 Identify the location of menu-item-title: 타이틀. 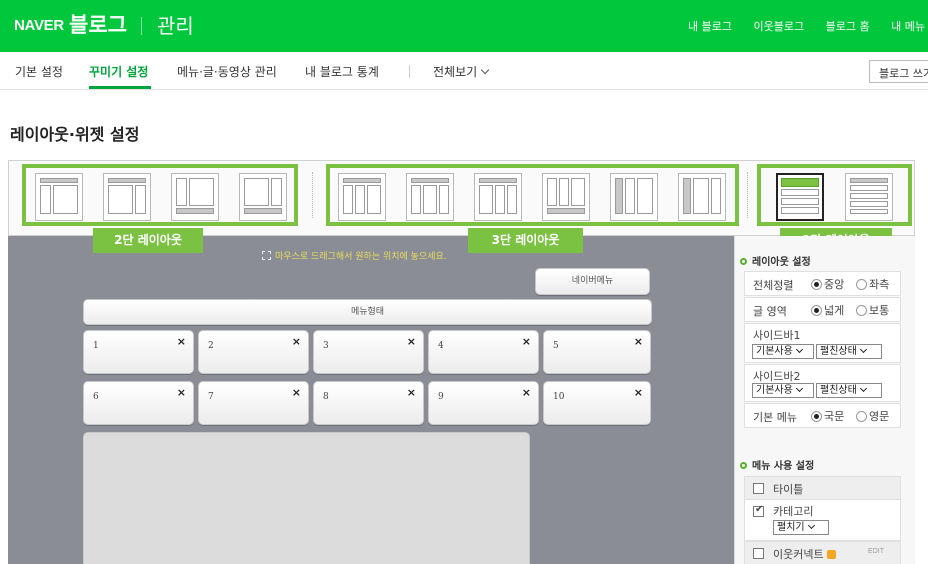
(822, 488).